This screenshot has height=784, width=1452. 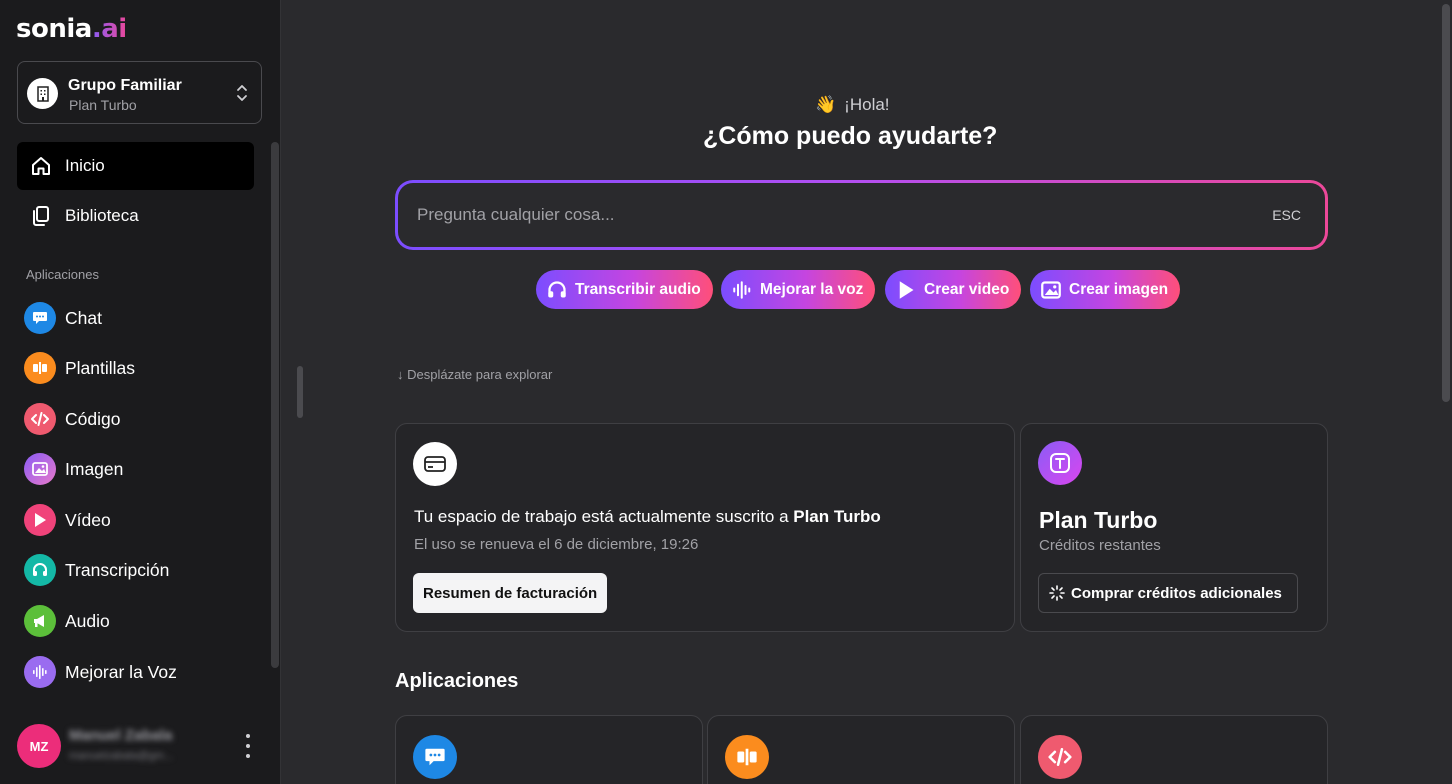 What do you see at coordinates (242, 93) in the screenshot?
I see `chevron-up-down-icon` at bounding box center [242, 93].